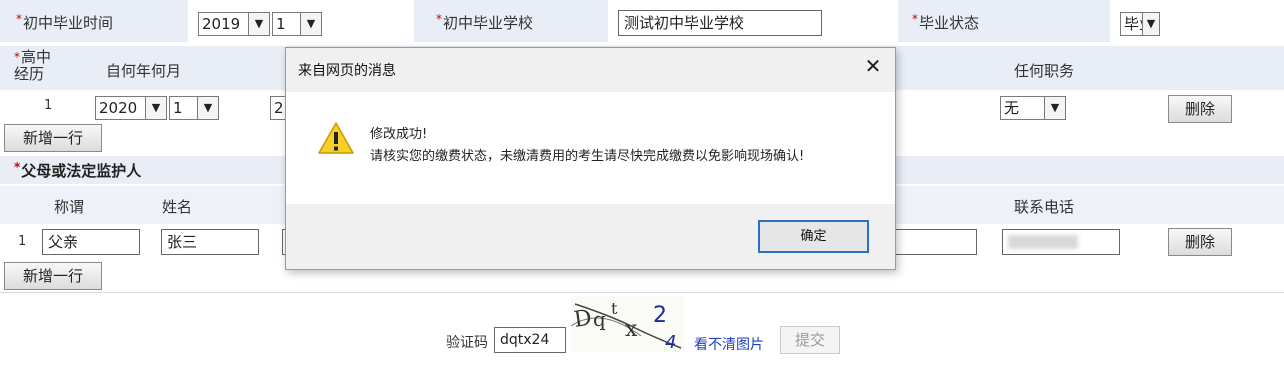 Image resolution: width=1284 pixels, height=366 pixels. What do you see at coordinates (1044, 207) in the screenshot?
I see `col-phone-header: 联系电话` at bounding box center [1044, 207].